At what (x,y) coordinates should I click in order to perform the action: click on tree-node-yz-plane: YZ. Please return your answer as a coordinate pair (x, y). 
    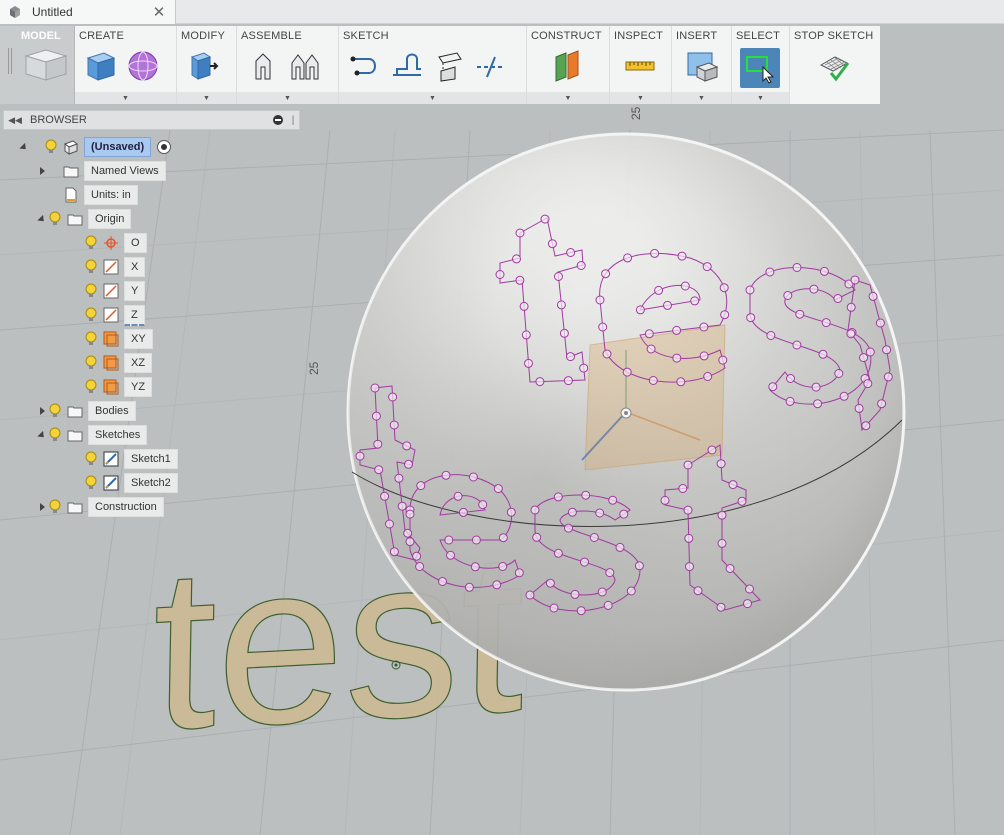
    Looking at the image, I should click on (118, 387).